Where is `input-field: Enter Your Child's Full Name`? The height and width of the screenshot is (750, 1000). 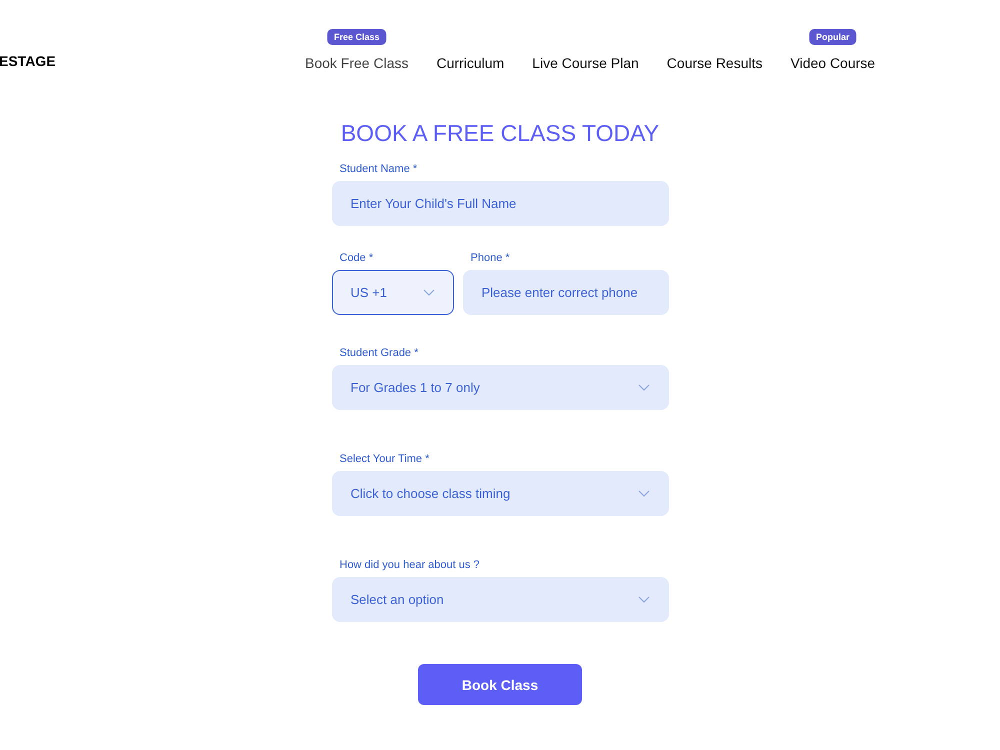 input-field: Enter Your Child's Full Name is located at coordinates (500, 203).